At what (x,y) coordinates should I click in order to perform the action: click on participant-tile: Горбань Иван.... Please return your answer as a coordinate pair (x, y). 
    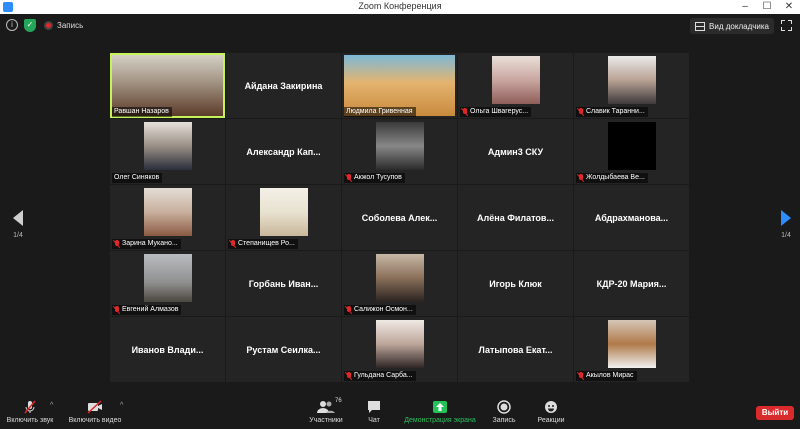
    Looking at the image, I should click on (283, 283).